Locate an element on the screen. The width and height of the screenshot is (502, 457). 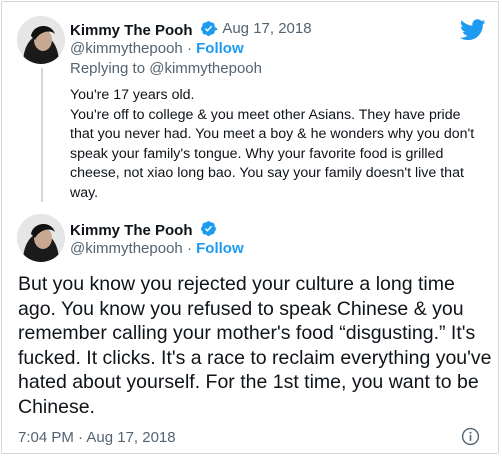
replying-prefix: Replying to is located at coordinates (108, 68).